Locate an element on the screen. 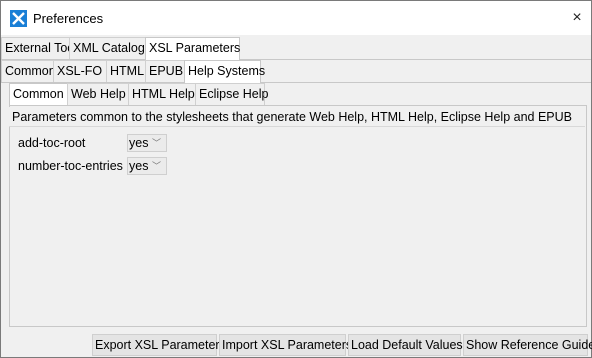 Image resolution: width=592 pixels, height=358 pixels. param-number-toc-entries-label: number-toc-entries is located at coordinates (70, 166).